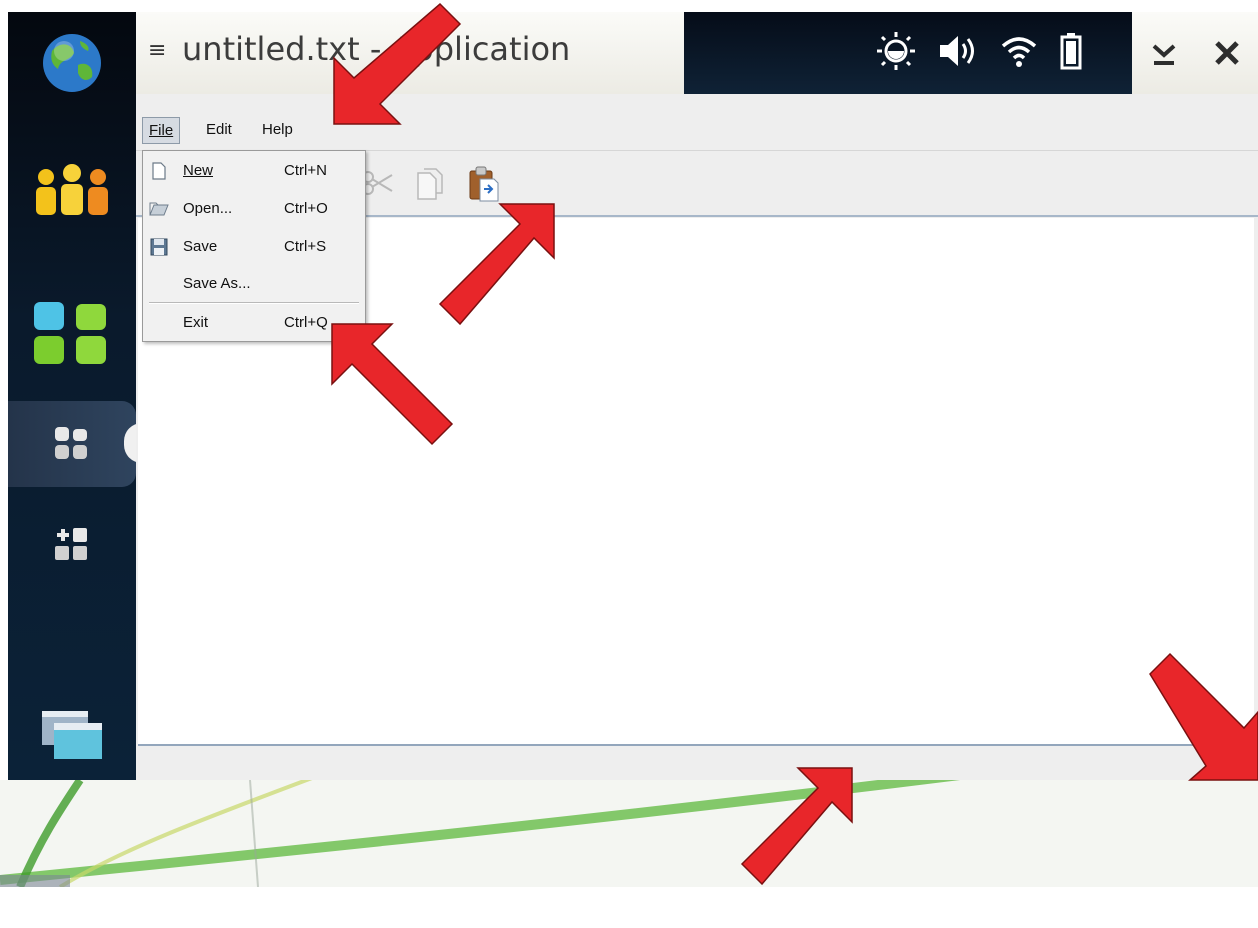 This screenshot has width=1258, height=928. What do you see at coordinates (1071, 51) in the screenshot?
I see `battery-icon` at bounding box center [1071, 51].